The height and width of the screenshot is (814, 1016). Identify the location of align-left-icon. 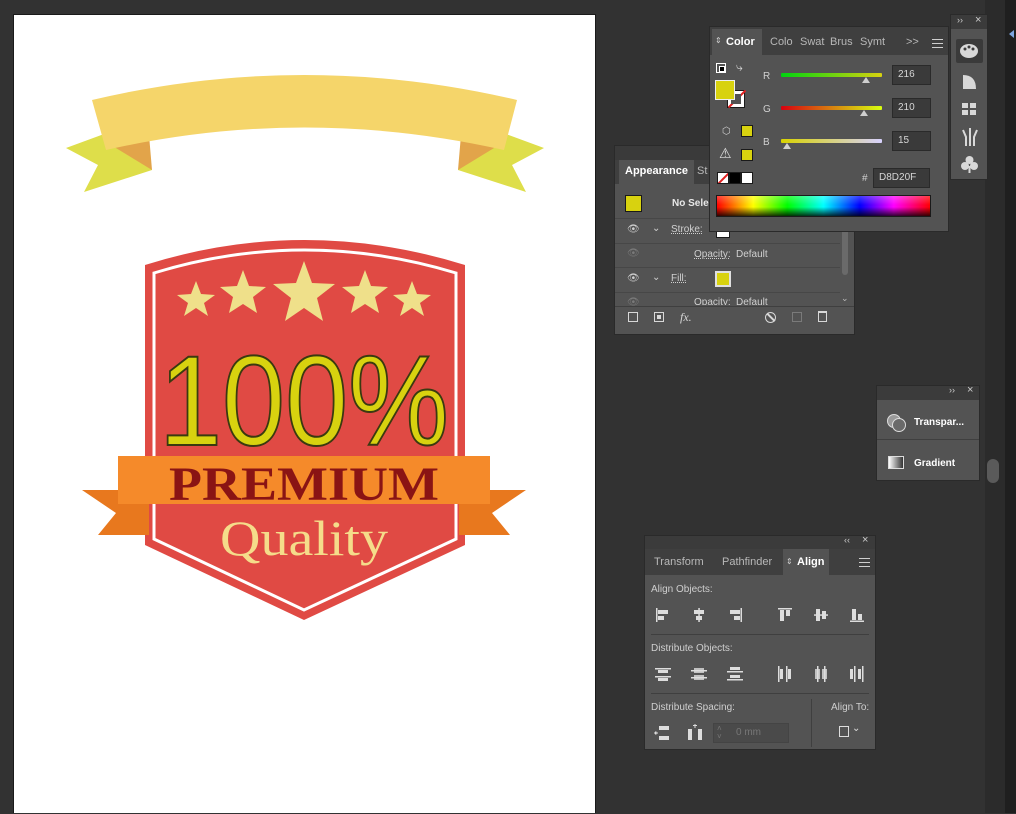
(663, 615).